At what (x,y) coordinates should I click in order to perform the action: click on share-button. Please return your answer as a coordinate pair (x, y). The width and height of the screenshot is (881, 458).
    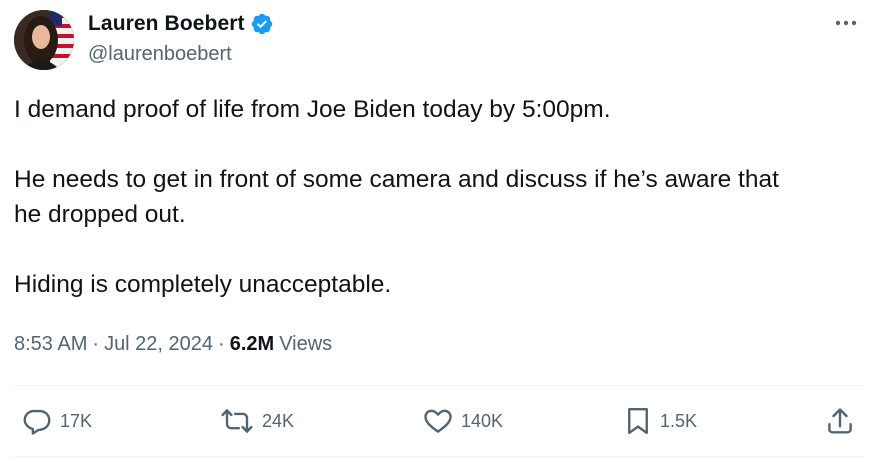
    Looking at the image, I should click on (840, 421).